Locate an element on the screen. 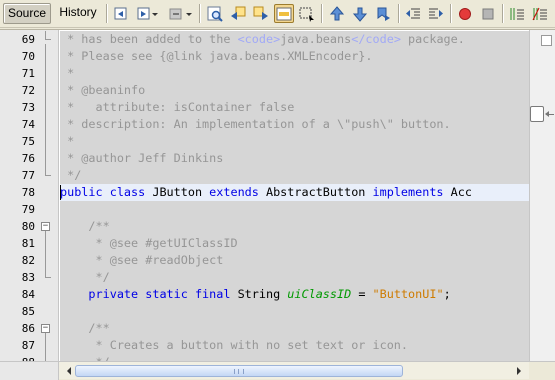  code-token: */ is located at coordinates (85, 277).